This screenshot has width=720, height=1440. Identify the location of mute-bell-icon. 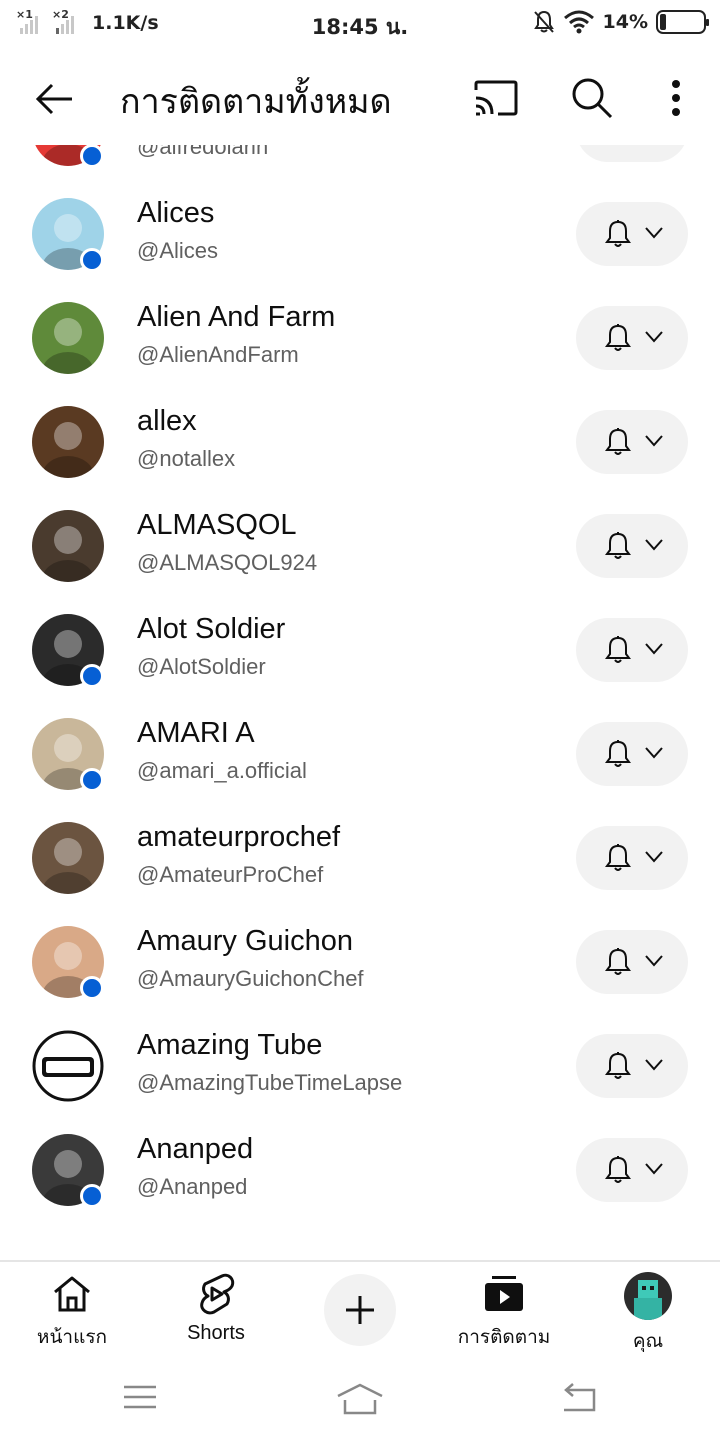
(543, 21).